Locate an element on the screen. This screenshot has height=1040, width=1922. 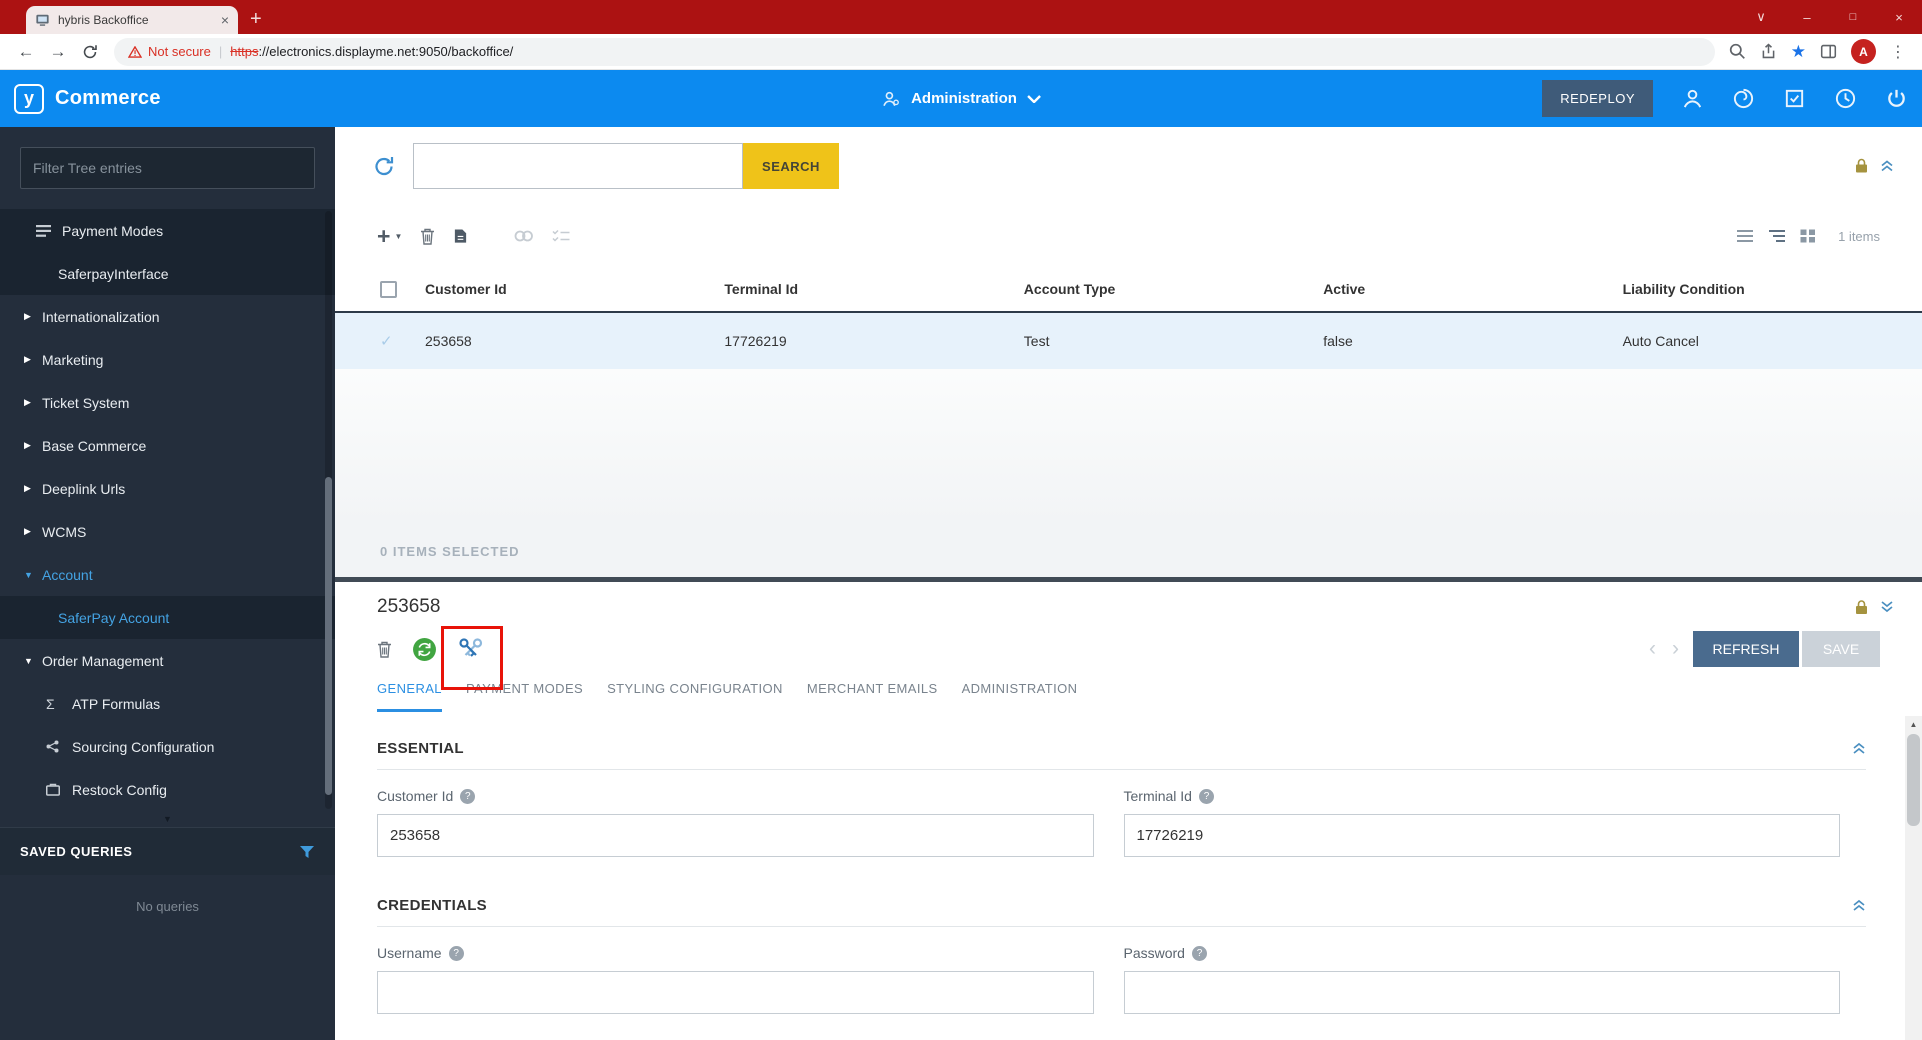
window-maximize-button: □ is located at coordinates (1853, 17).